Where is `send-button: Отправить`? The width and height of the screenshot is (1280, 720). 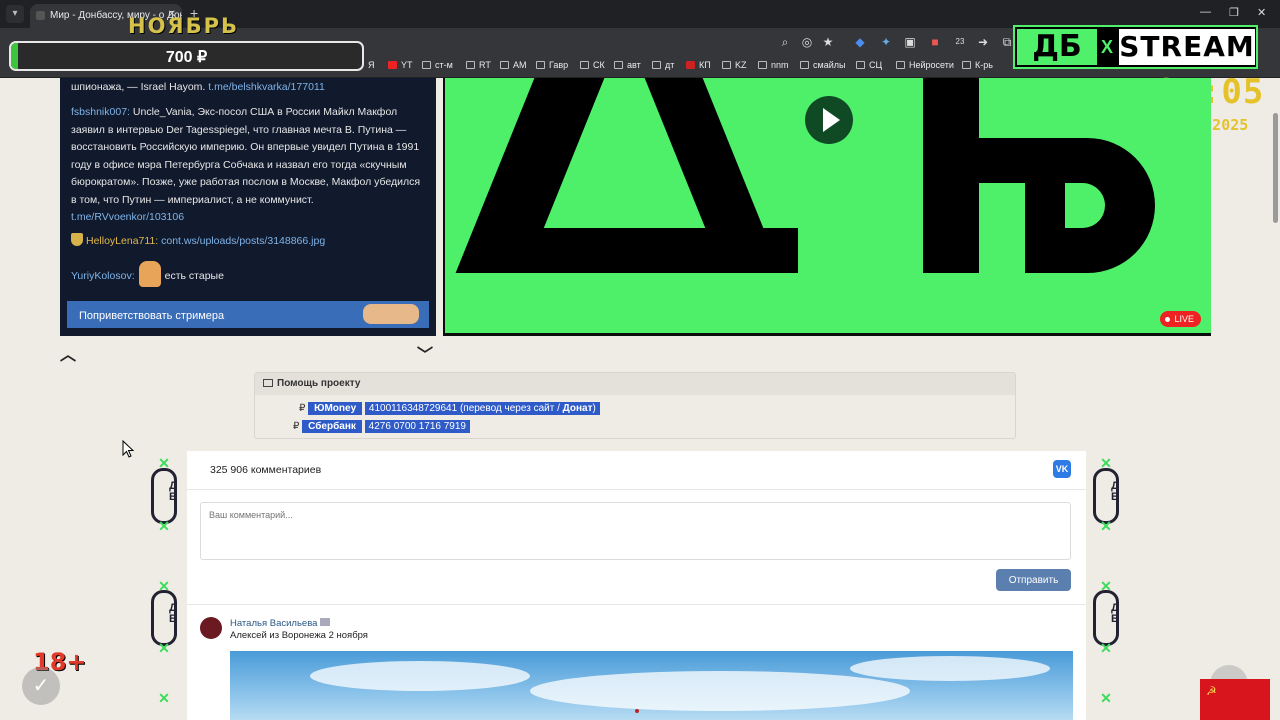 send-button: Отправить is located at coordinates (1033, 580).